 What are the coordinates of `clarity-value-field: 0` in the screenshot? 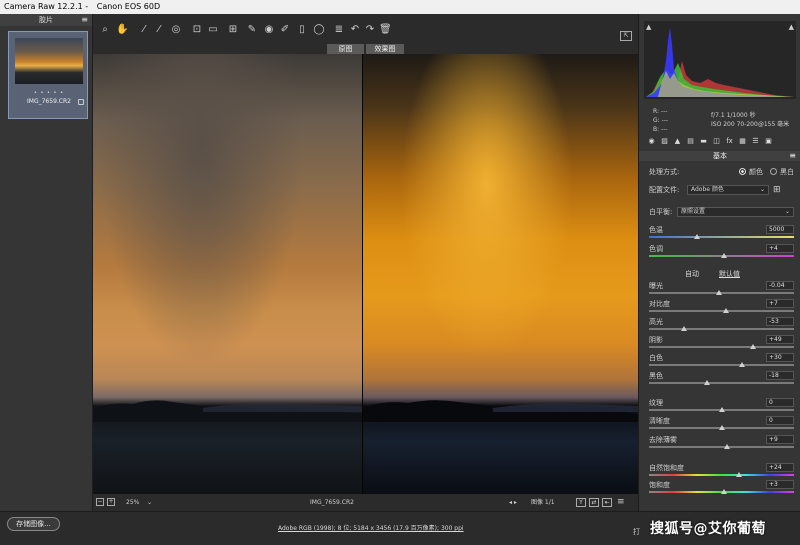 It's located at (780, 420).